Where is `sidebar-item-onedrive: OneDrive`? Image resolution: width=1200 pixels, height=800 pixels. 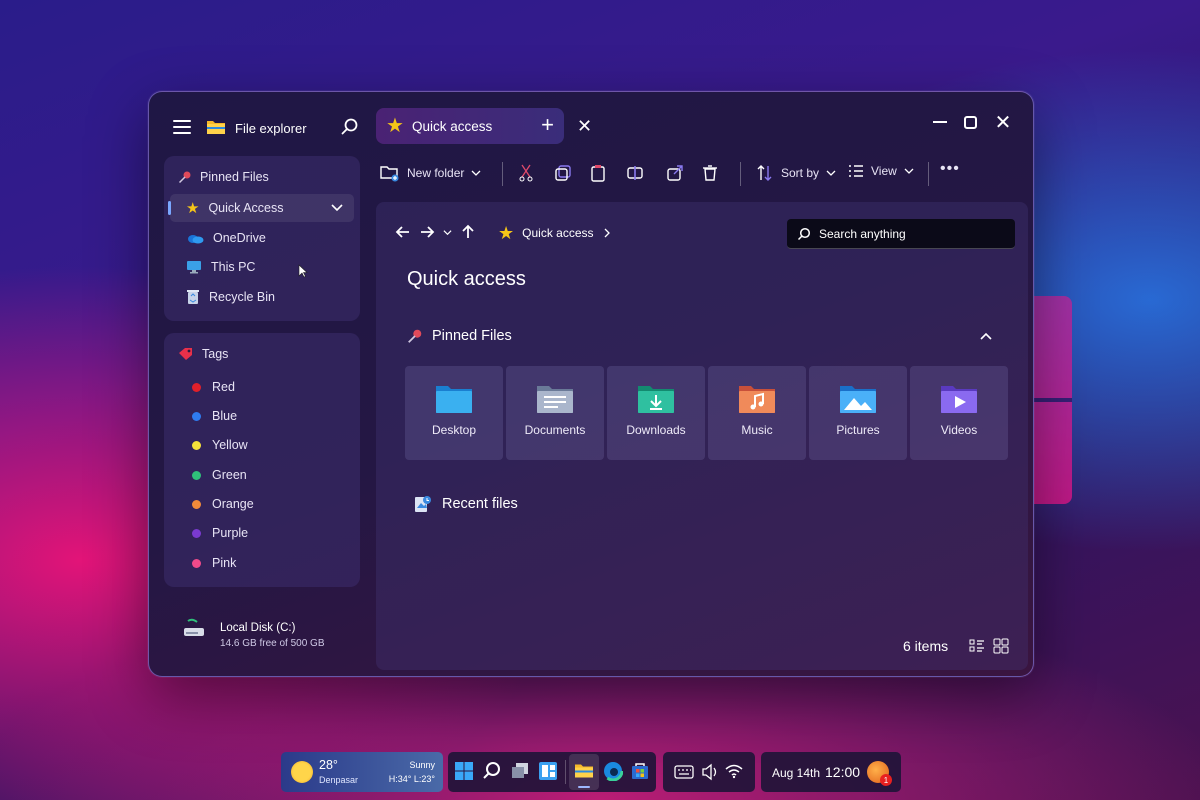
sidebar-item-onedrive: OneDrive is located at coordinates (262, 238).